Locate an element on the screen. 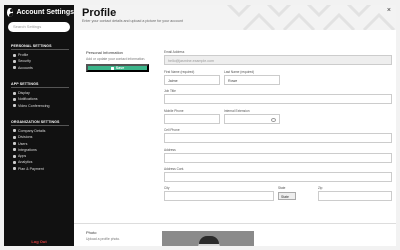 This screenshot has width=400, height=250. photo-heading: Photo is located at coordinates (91, 232).